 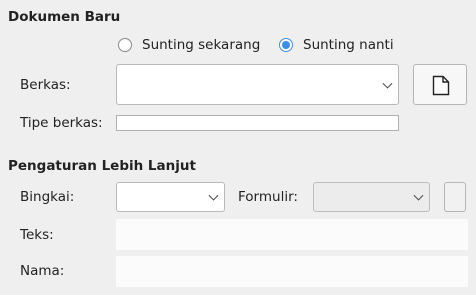 I want to click on file-type-label: Tipe berkas:, so click(x=61, y=123).